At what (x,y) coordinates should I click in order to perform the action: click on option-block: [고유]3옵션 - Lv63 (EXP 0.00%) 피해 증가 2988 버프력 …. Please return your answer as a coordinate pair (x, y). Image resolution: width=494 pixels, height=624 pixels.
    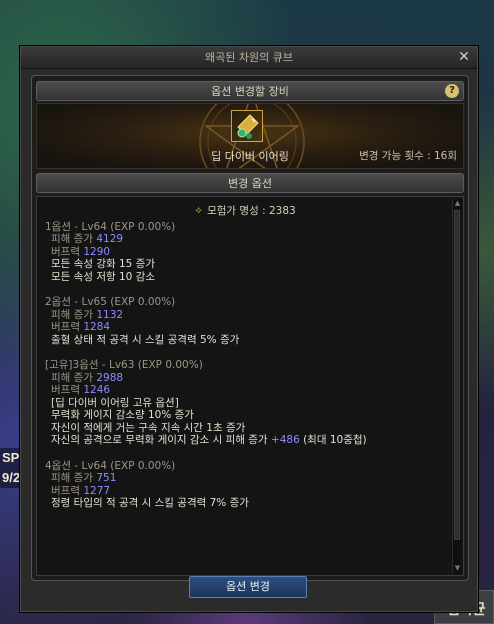
    Looking at the image, I should click on (245, 403).